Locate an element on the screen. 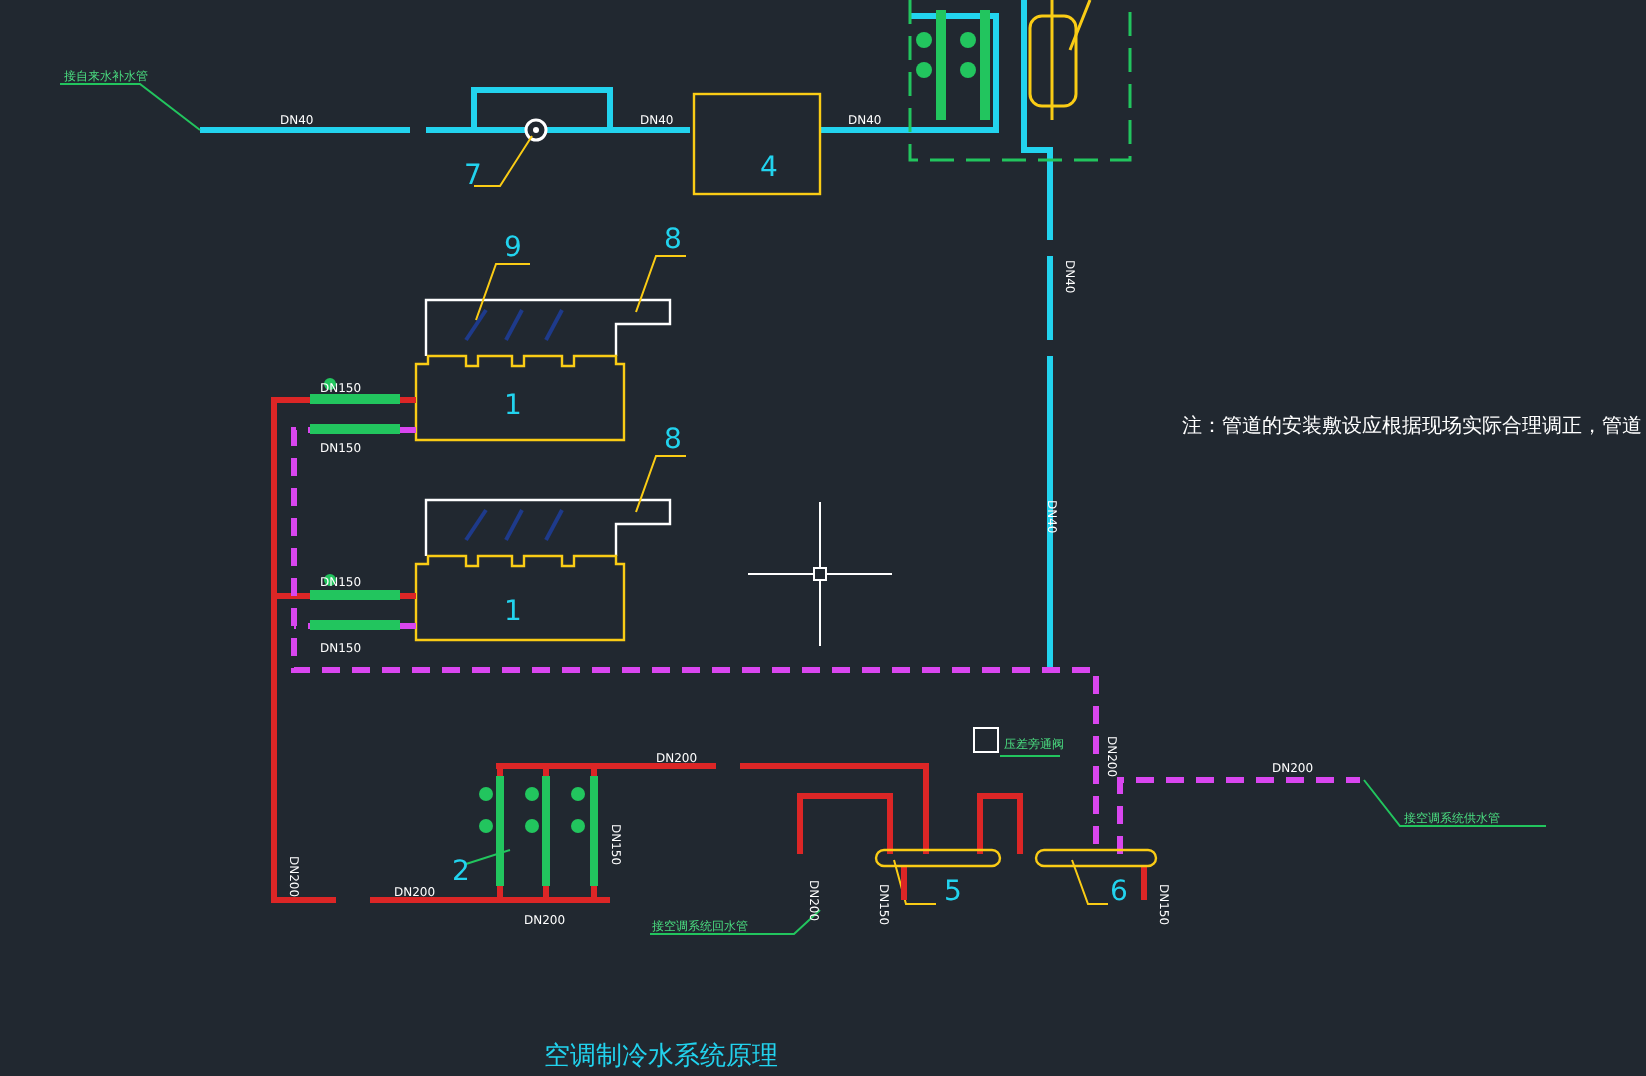 This screenshot has height=1076, width=1646. item-number: 7 is located at coordinates (473, 176).